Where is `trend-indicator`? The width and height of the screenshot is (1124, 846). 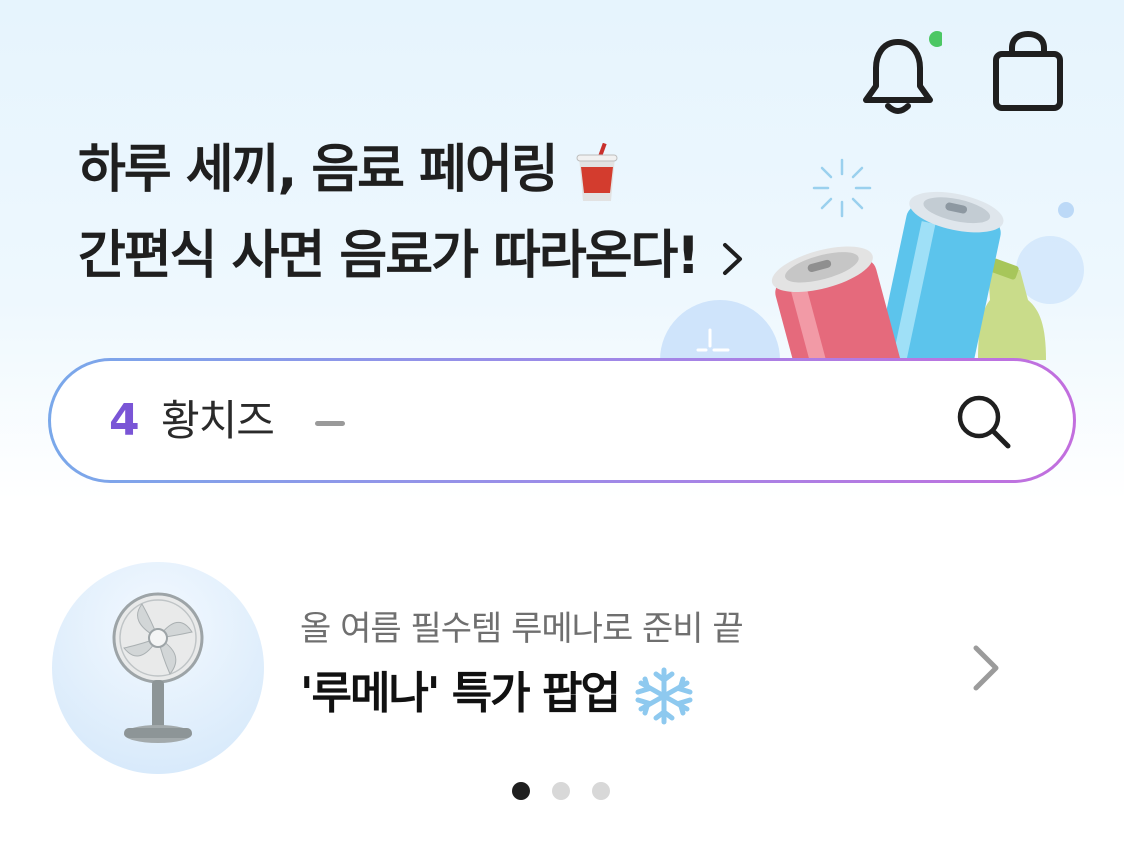
trend-indicator is located at coordinates (330, 423).